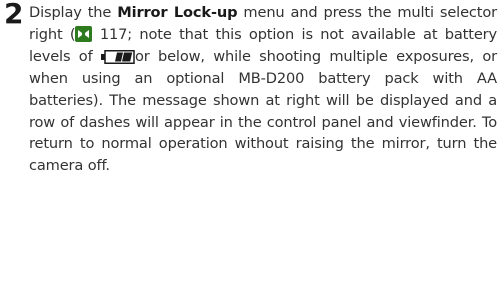 This screenshot has height=288, width=504. Describe the element at coordinates (113, 34) in the screenshot. I see `page-reference: 117` at that location.